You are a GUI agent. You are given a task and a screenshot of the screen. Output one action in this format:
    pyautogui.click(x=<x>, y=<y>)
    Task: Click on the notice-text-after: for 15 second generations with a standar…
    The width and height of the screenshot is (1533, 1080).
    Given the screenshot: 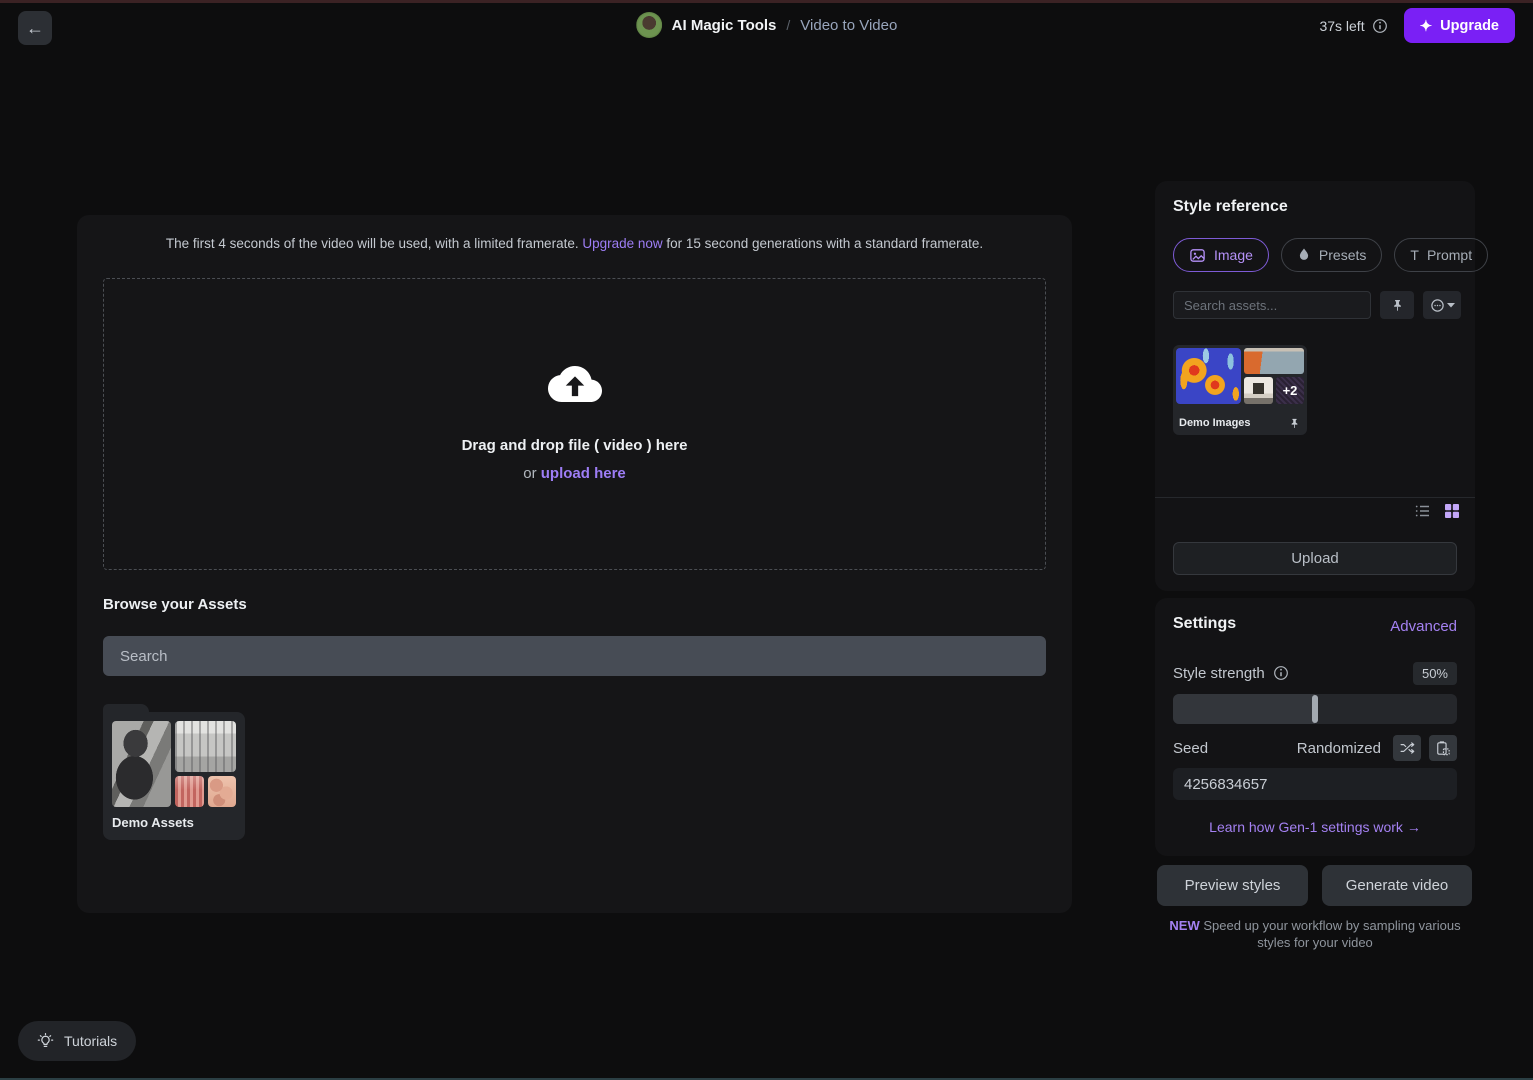 What is the action you would take?
    pyautogui.click(x=823, y=243)
    